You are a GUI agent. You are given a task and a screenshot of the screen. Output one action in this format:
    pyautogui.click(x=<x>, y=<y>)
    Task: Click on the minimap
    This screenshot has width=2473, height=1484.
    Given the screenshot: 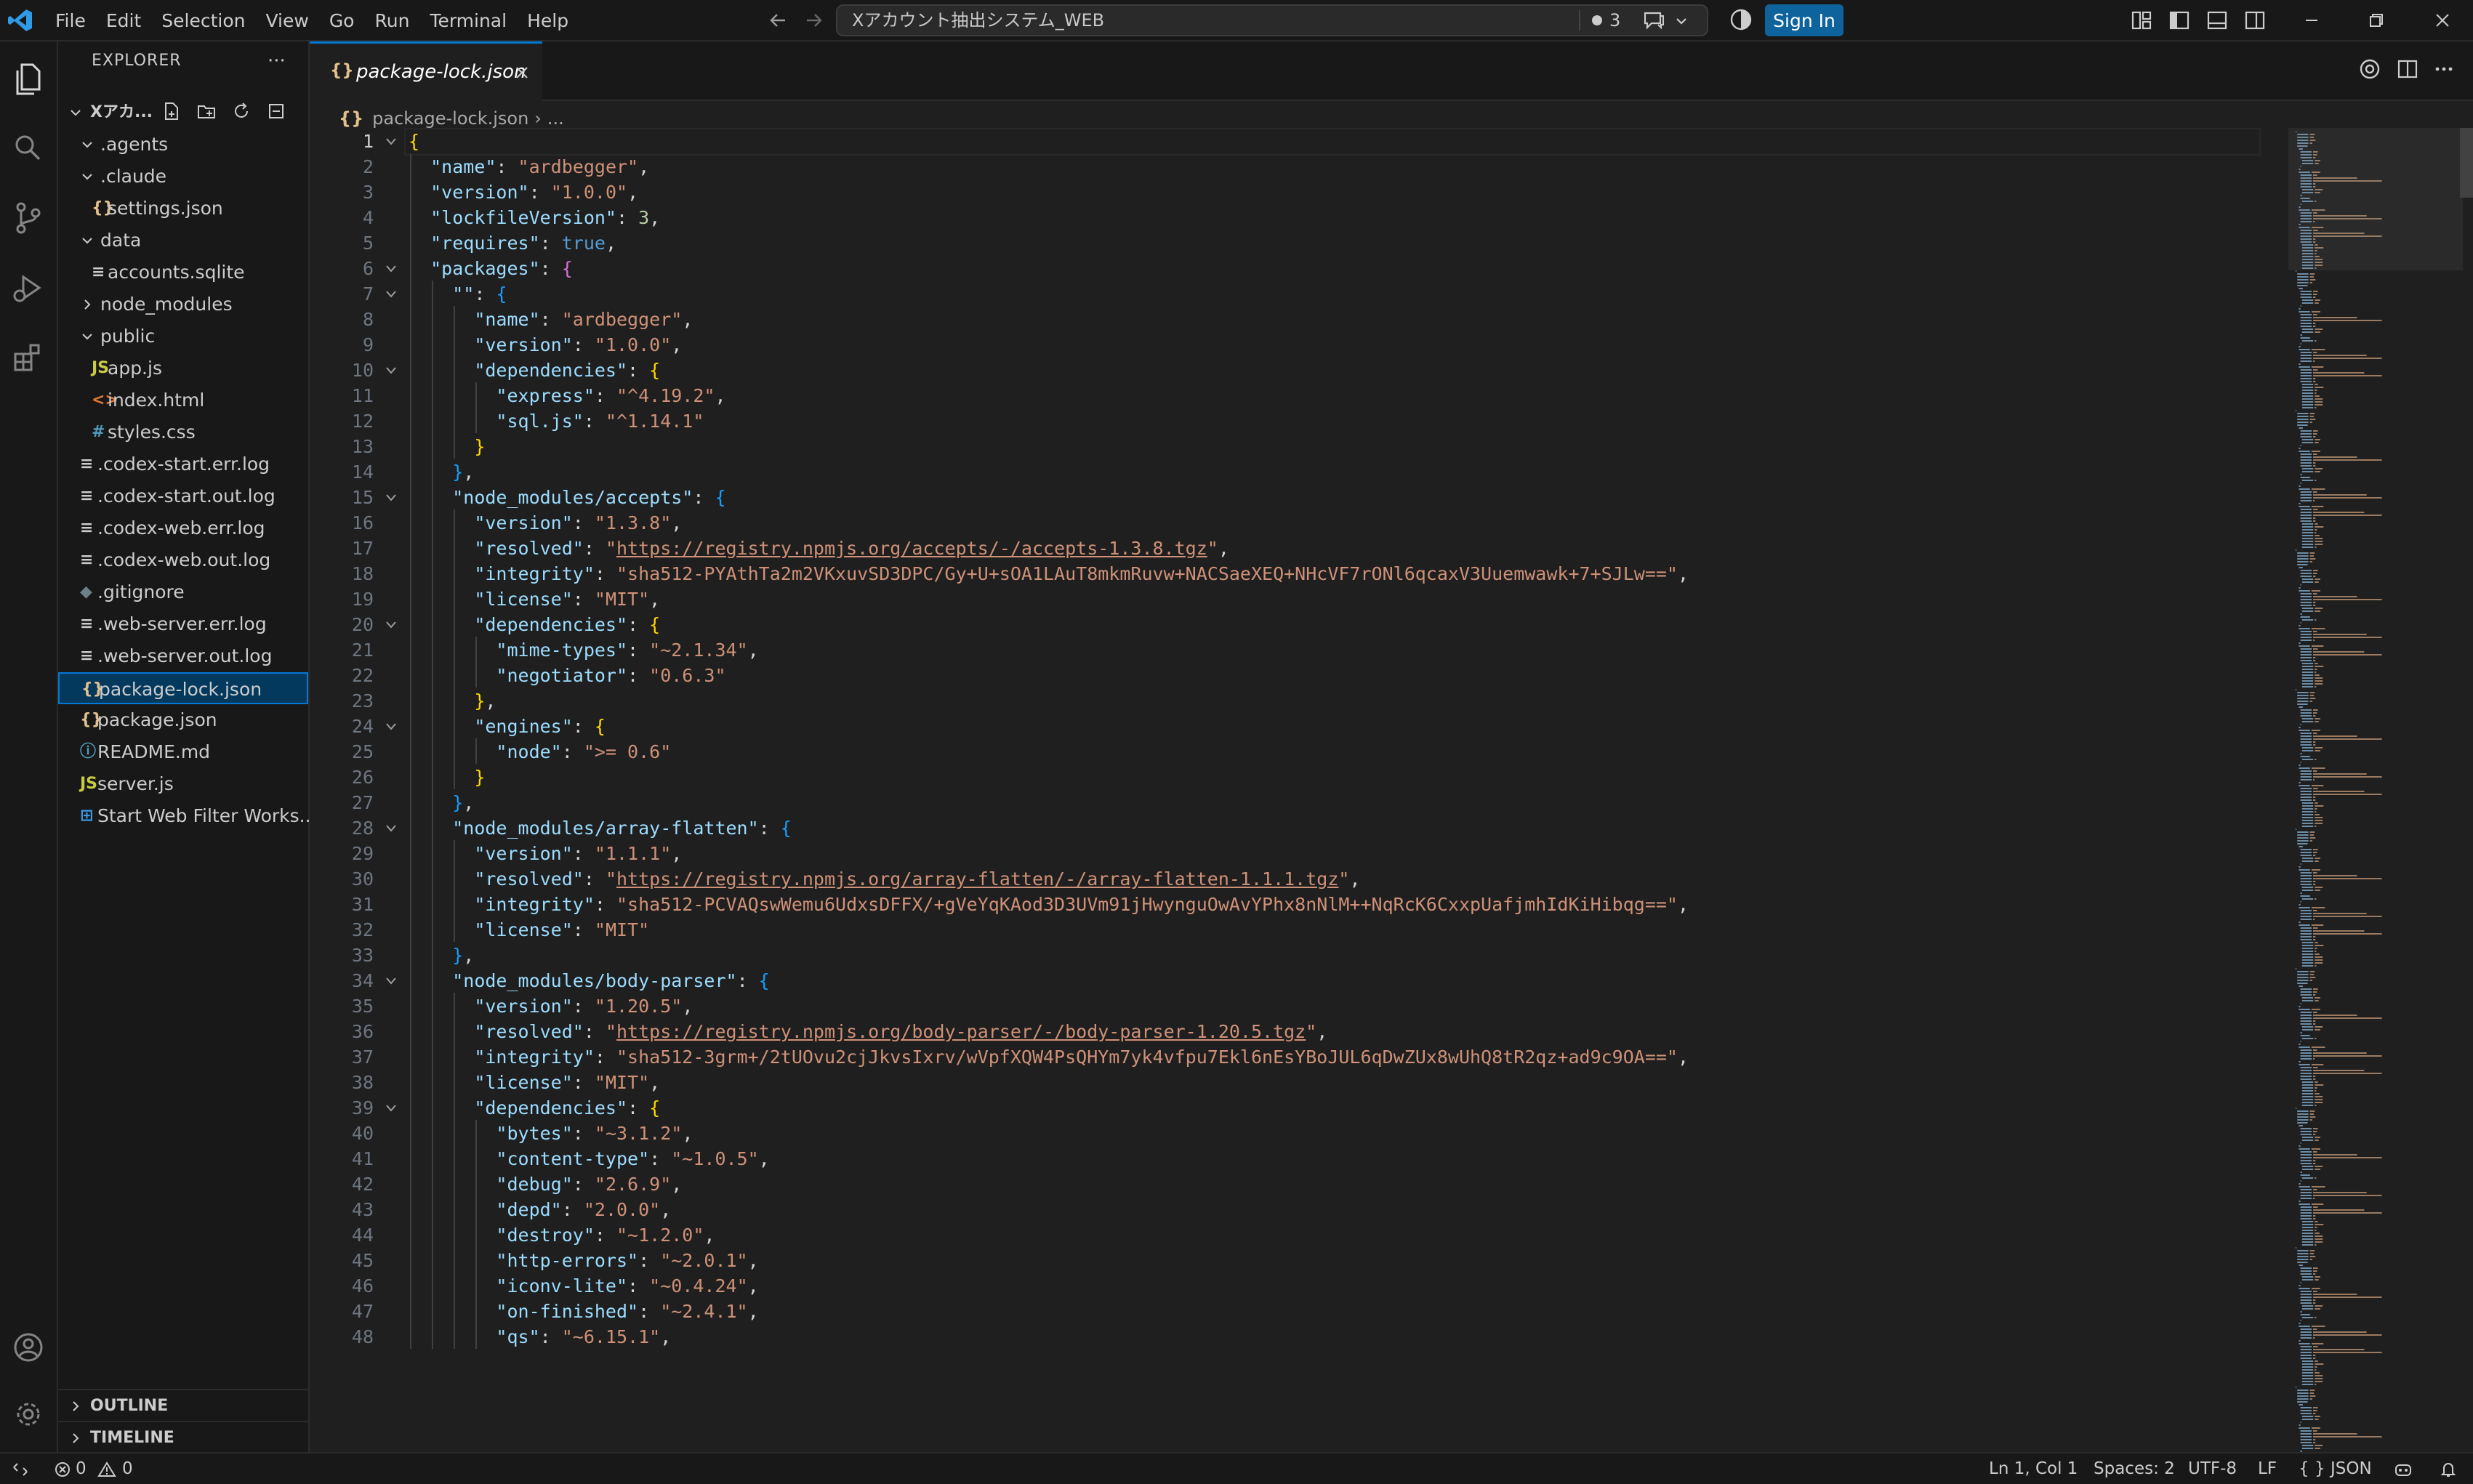 What is the action you would take?
    pyautogui.click(x=2375, y=790)
    